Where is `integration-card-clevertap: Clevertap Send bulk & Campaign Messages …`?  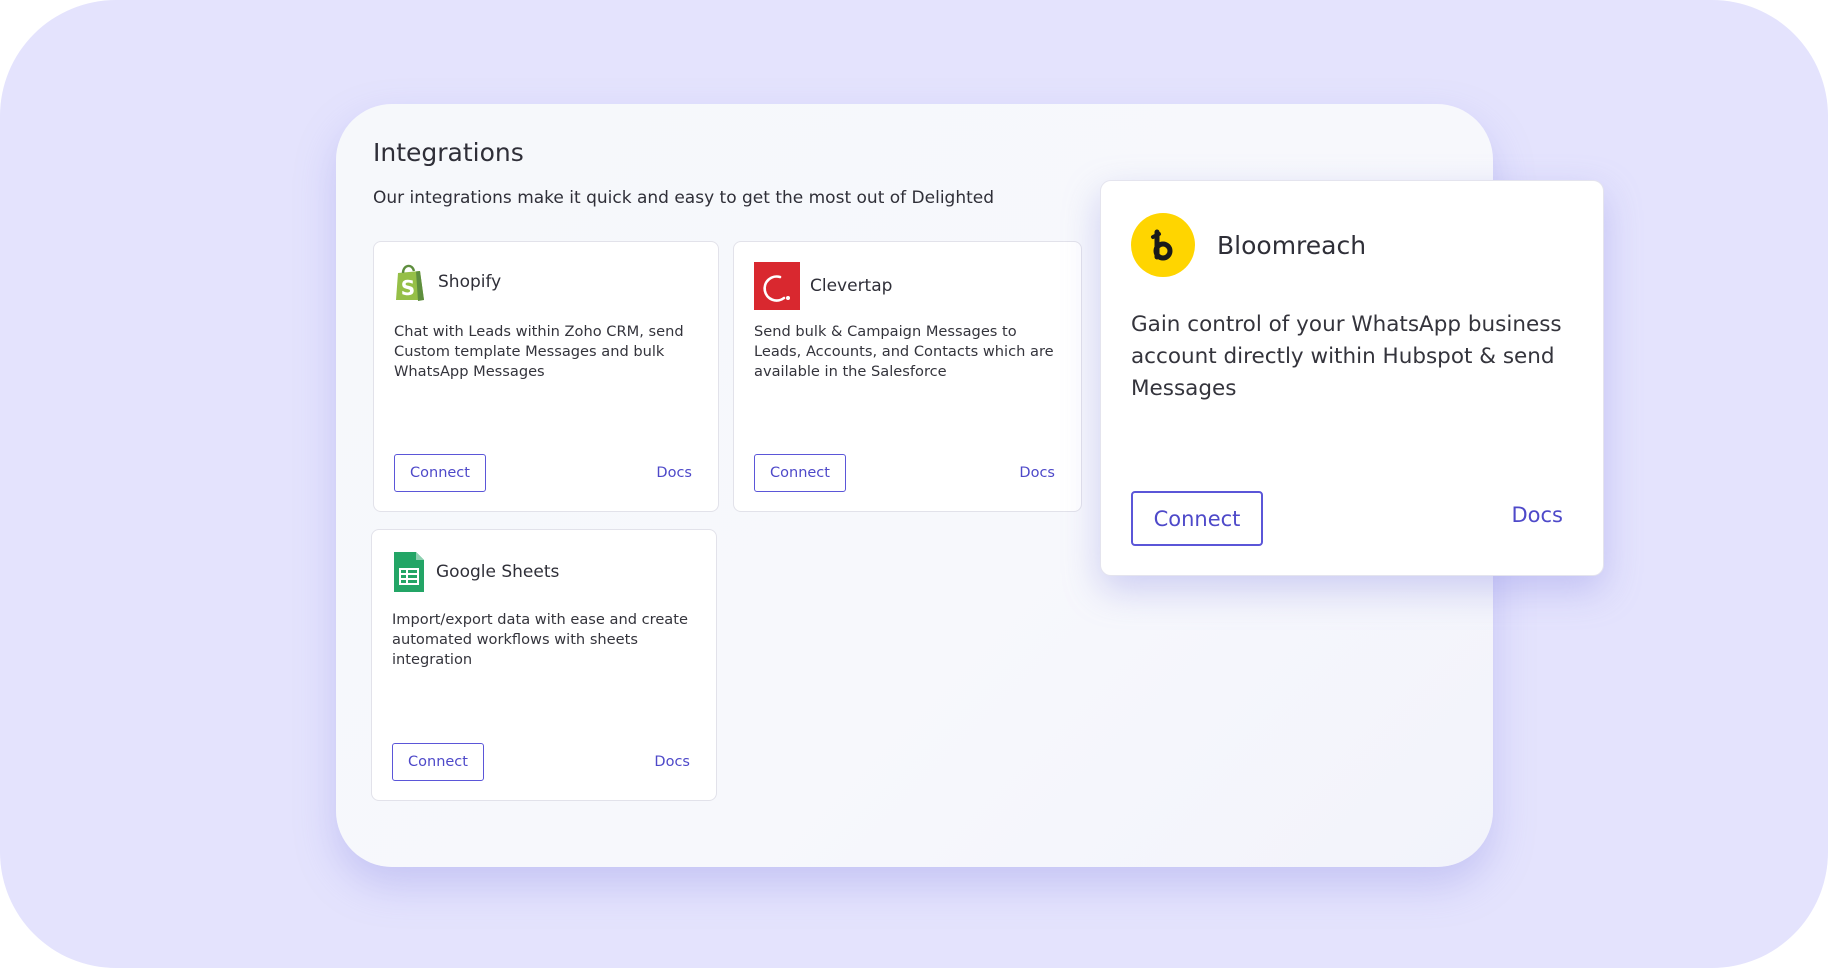 integration-card-clevertap: Clevertap Send bulk & Campaign Messages … is located at coordinates (907, 376).